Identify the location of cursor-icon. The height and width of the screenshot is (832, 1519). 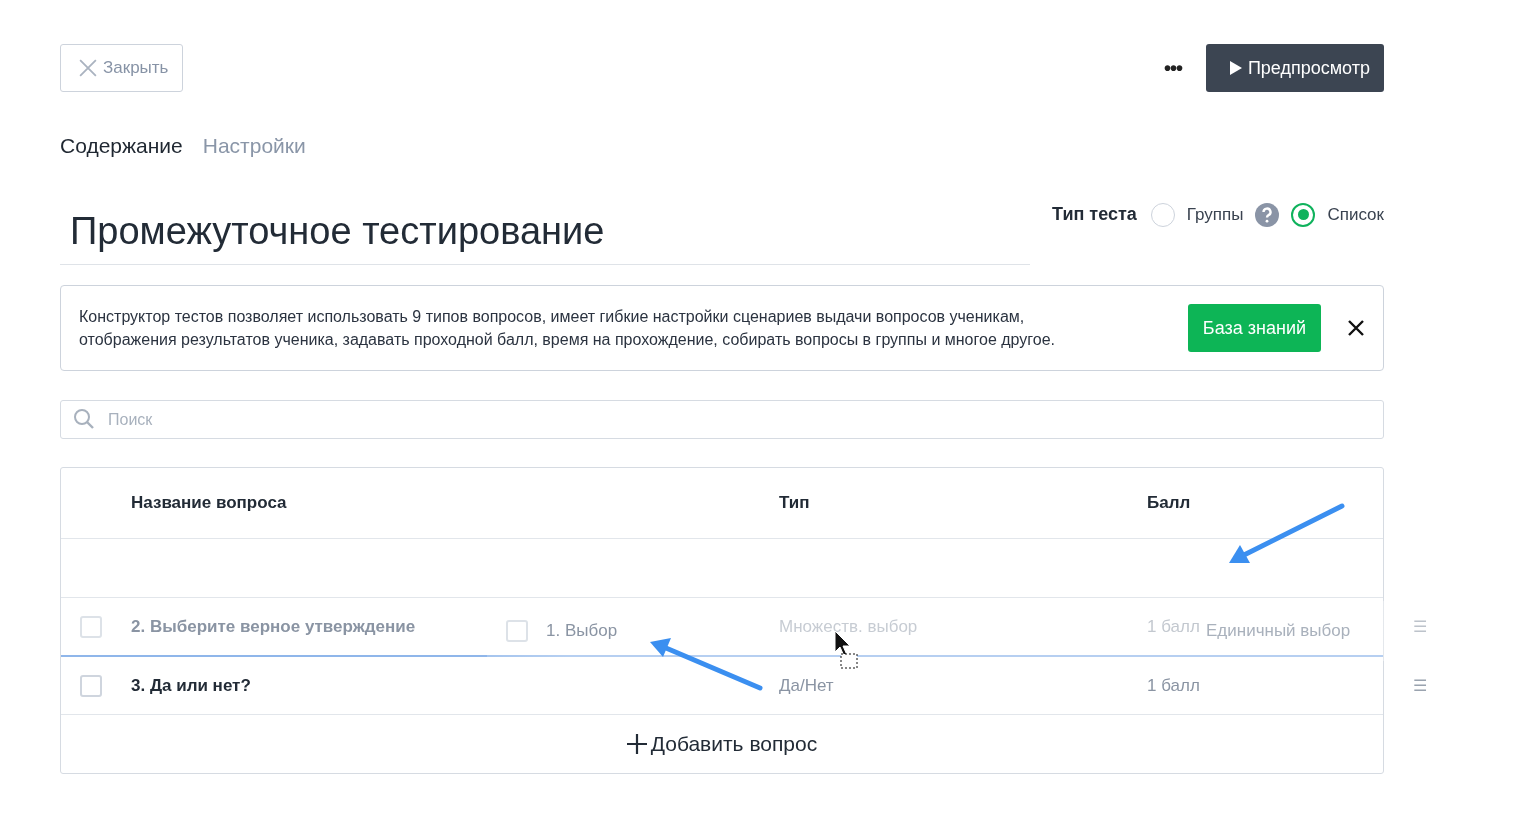
(846, 649).